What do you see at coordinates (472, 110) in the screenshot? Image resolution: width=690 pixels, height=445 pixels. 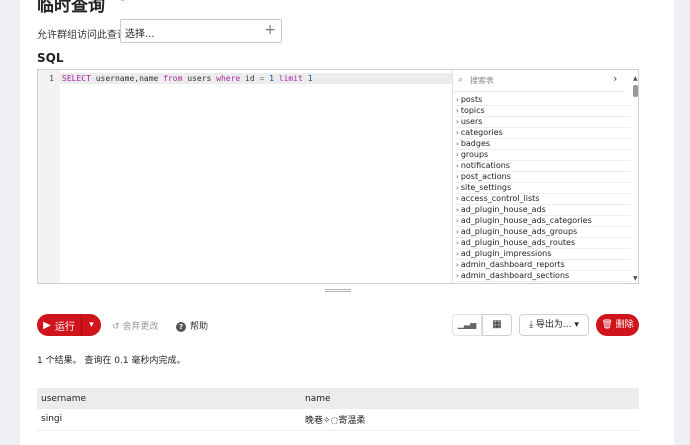 I see `table-name: topics` at bounding box center [472, 110].